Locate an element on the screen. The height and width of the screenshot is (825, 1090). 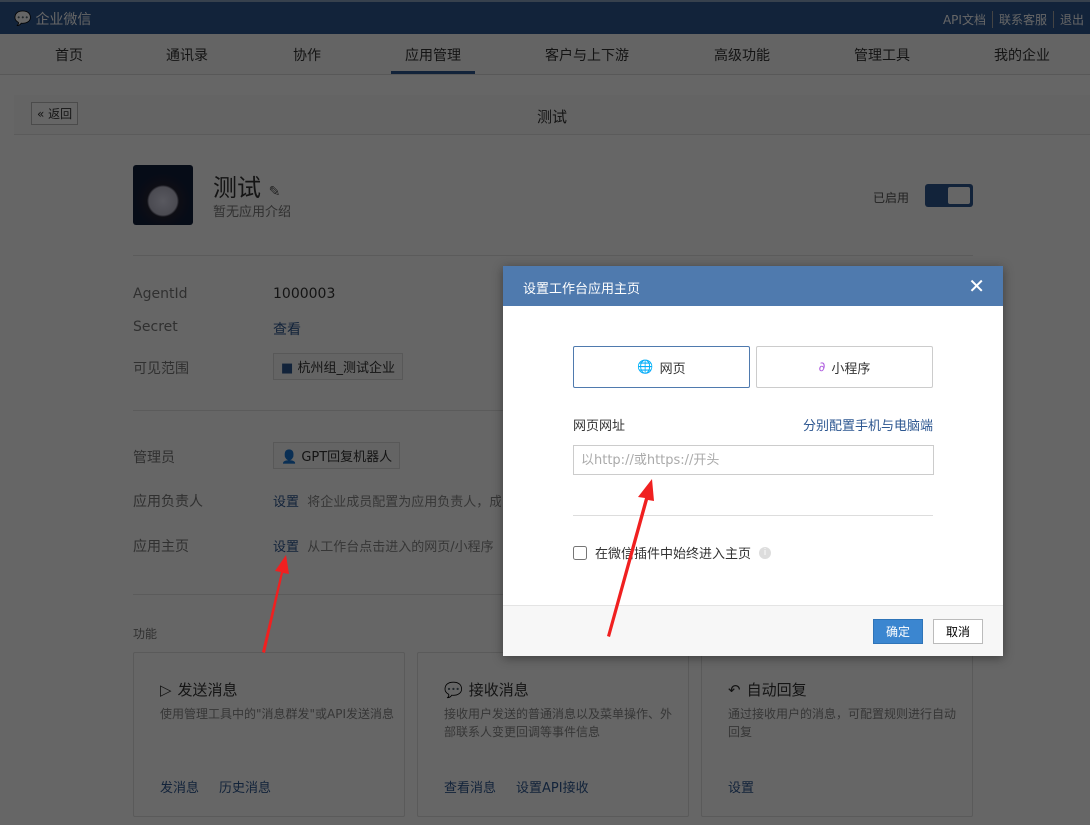
features-label: 功能 is located at coordinates (145, 634).